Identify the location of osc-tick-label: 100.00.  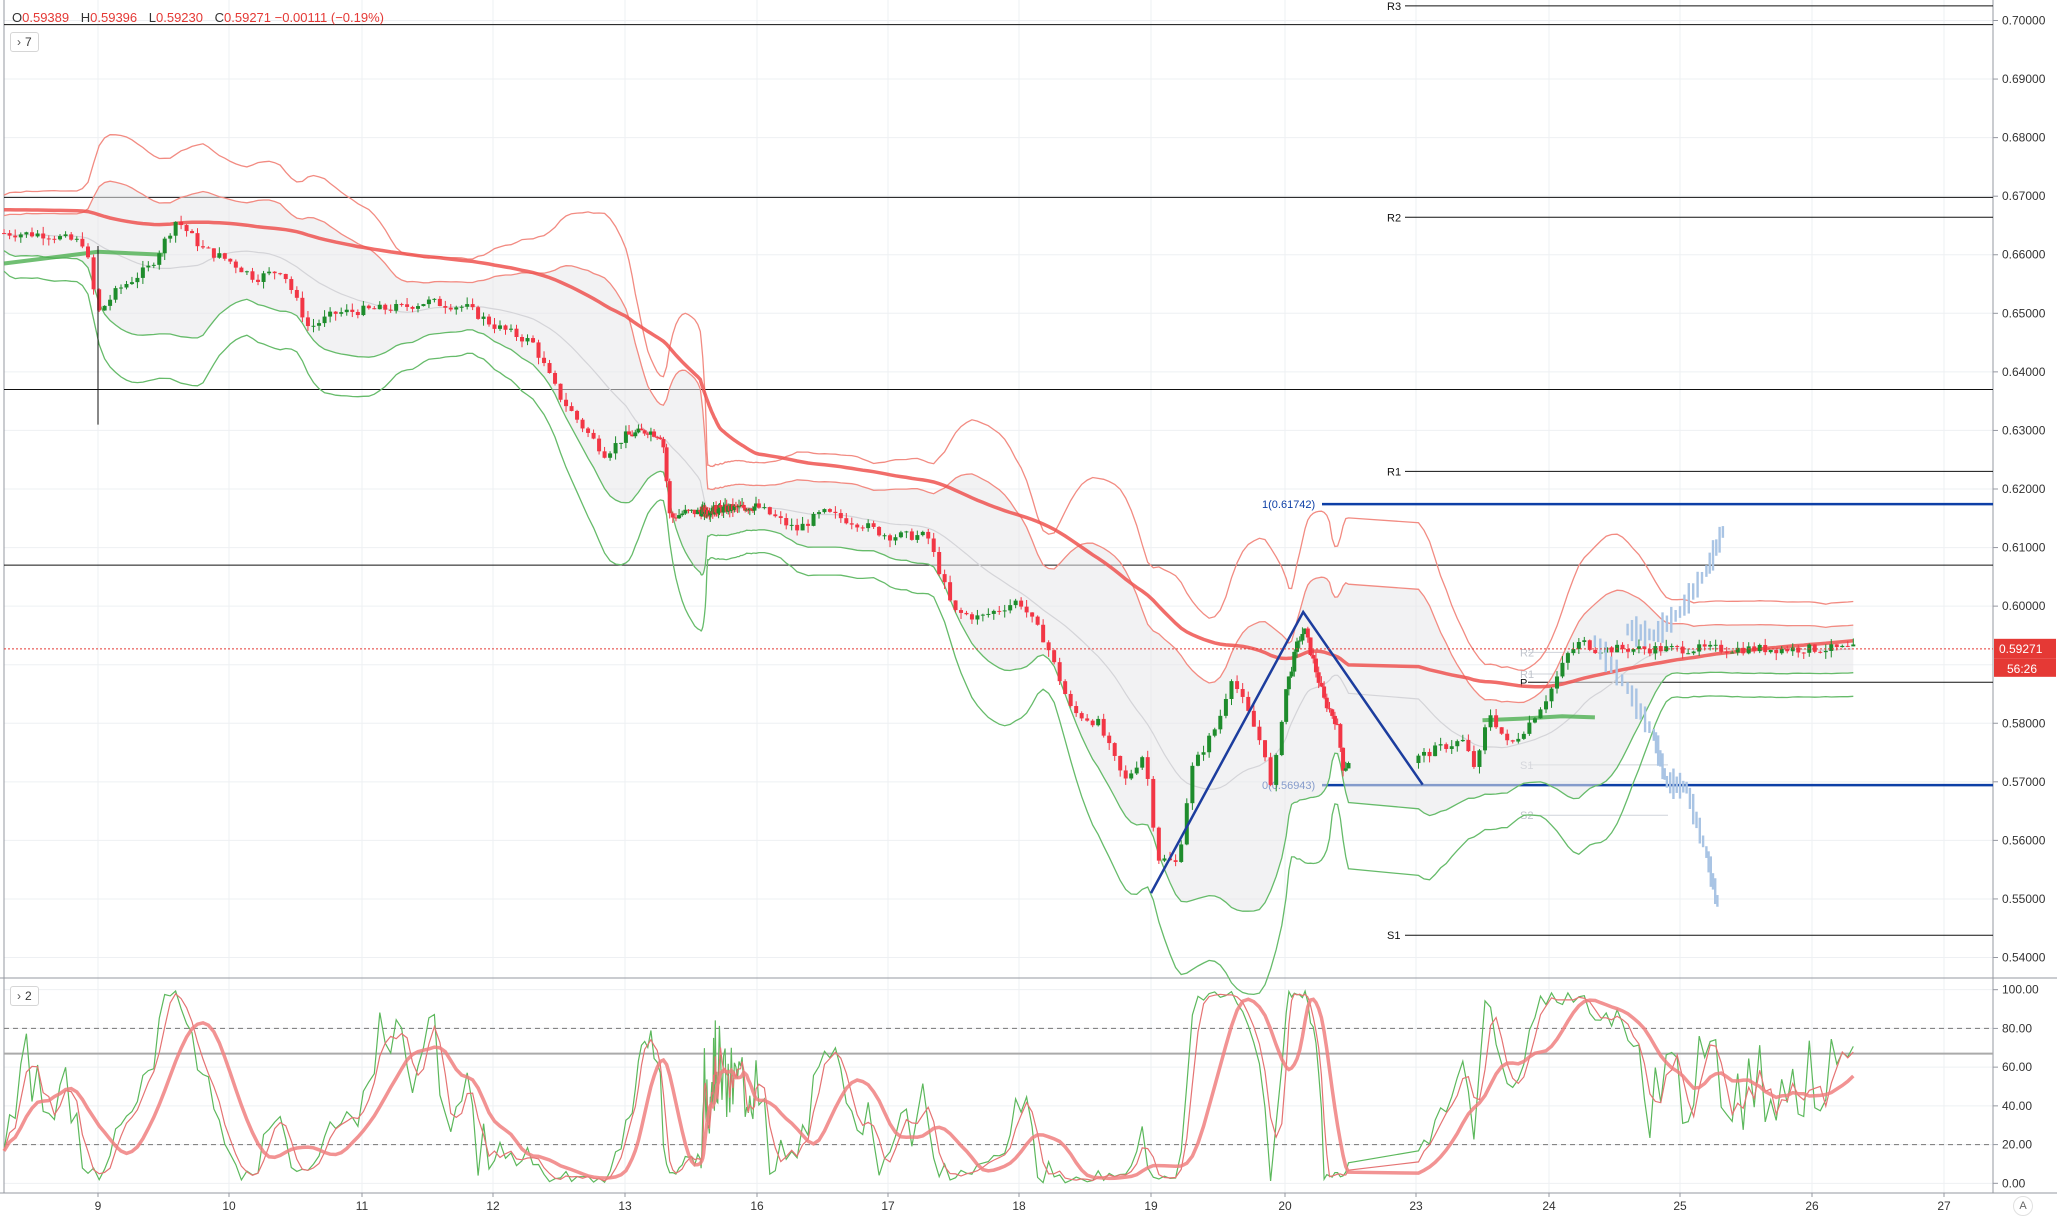
(2020, 990).